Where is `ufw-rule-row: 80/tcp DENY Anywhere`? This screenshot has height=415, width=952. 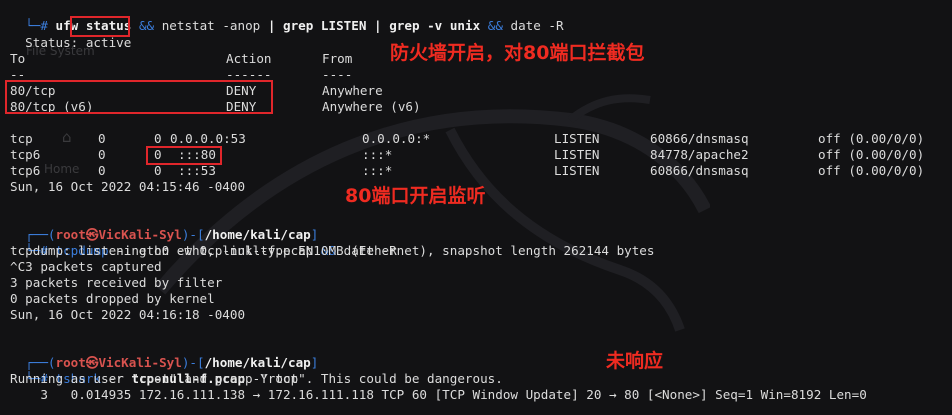
ufw-rule-row: 80/tcp DENY Anywhere is located at coordinates (210, 91).